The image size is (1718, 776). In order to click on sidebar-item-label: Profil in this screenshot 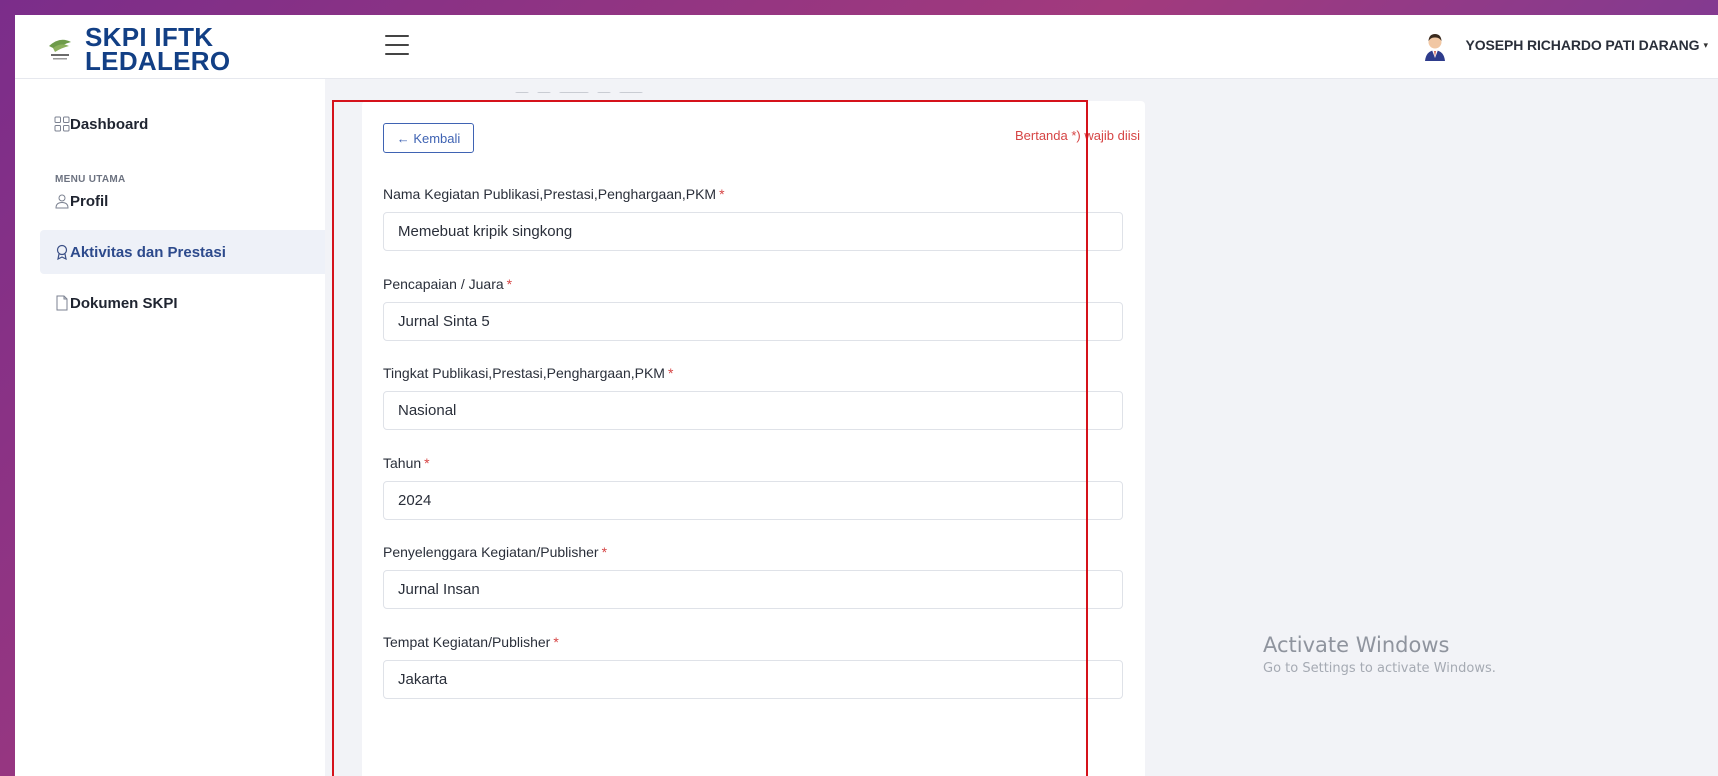, I will do `click(89, 201)`.